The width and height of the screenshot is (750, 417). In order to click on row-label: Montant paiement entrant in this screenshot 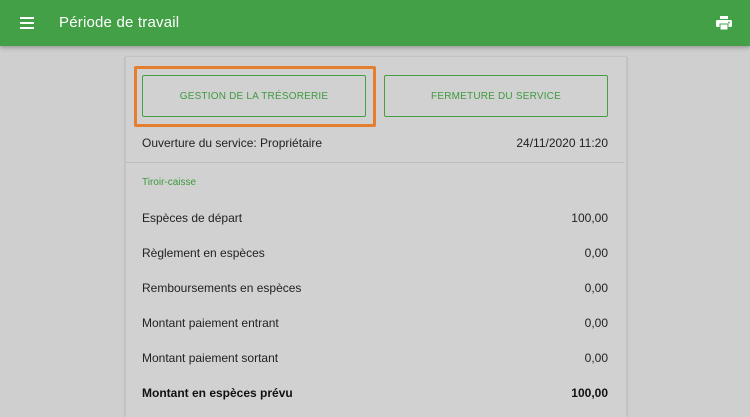, I will do `click(210, 323)`.